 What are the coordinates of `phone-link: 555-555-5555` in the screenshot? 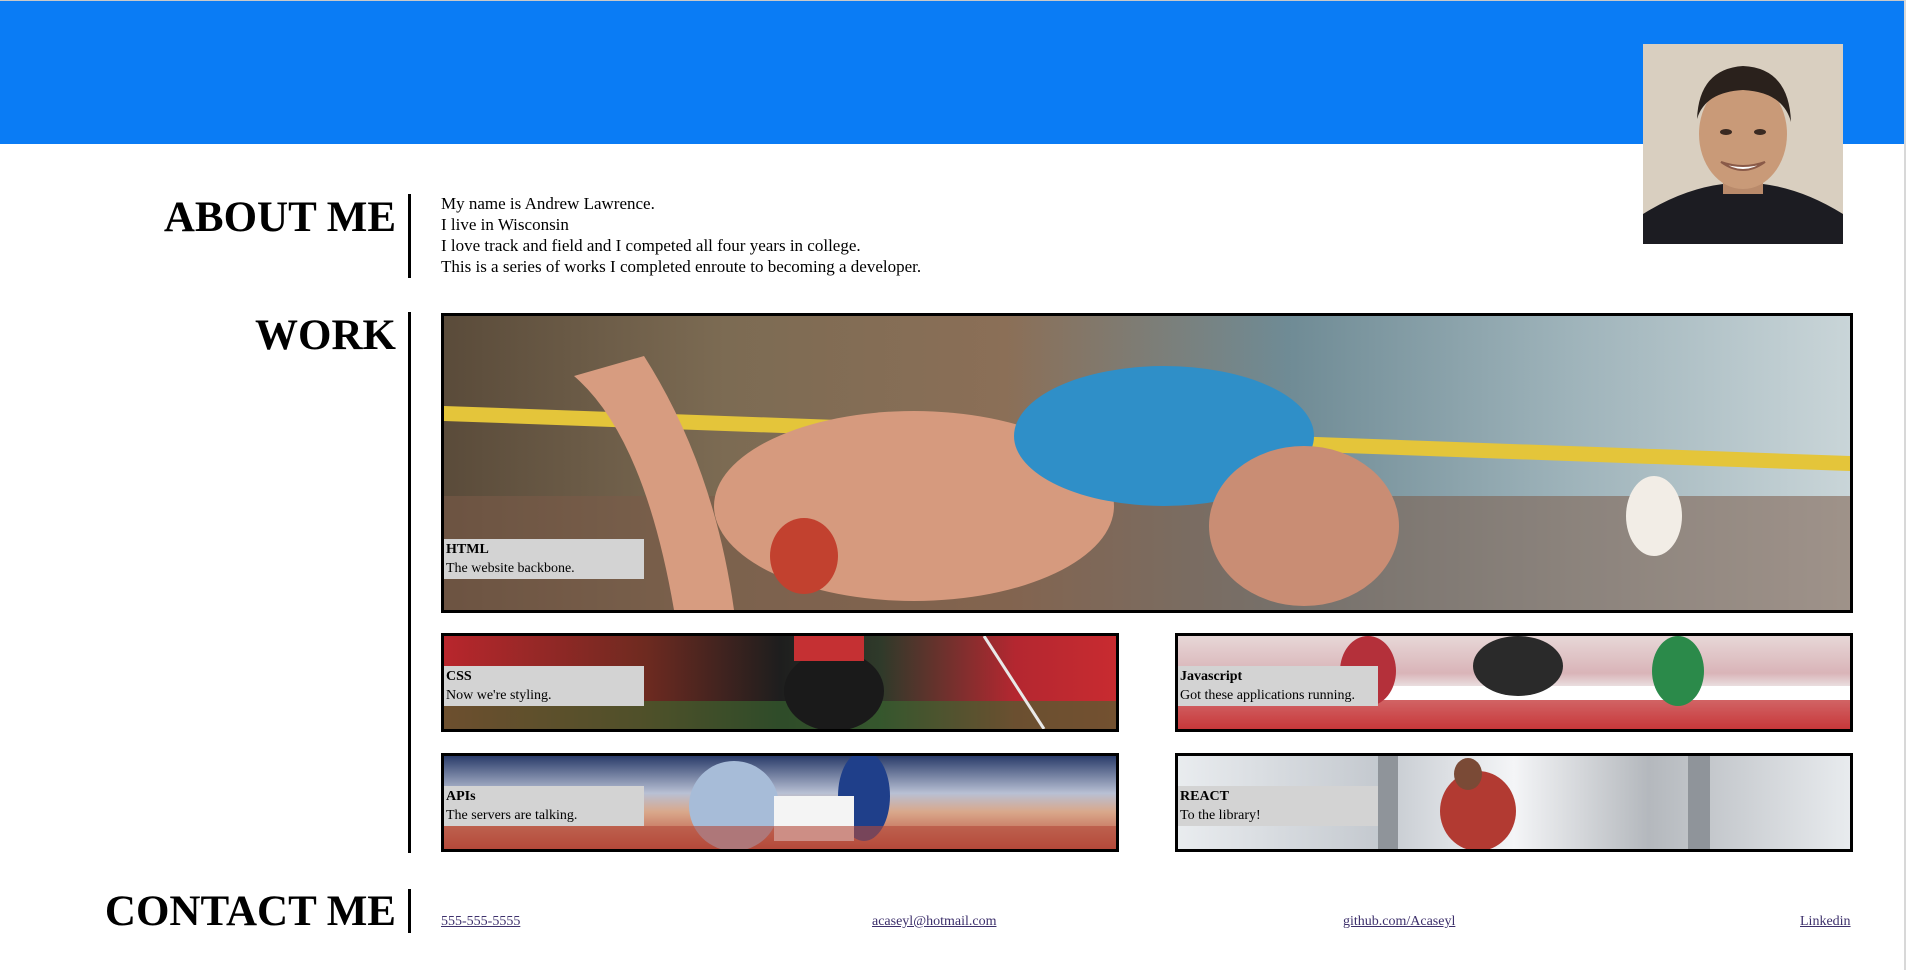 It's located at (480, 922).